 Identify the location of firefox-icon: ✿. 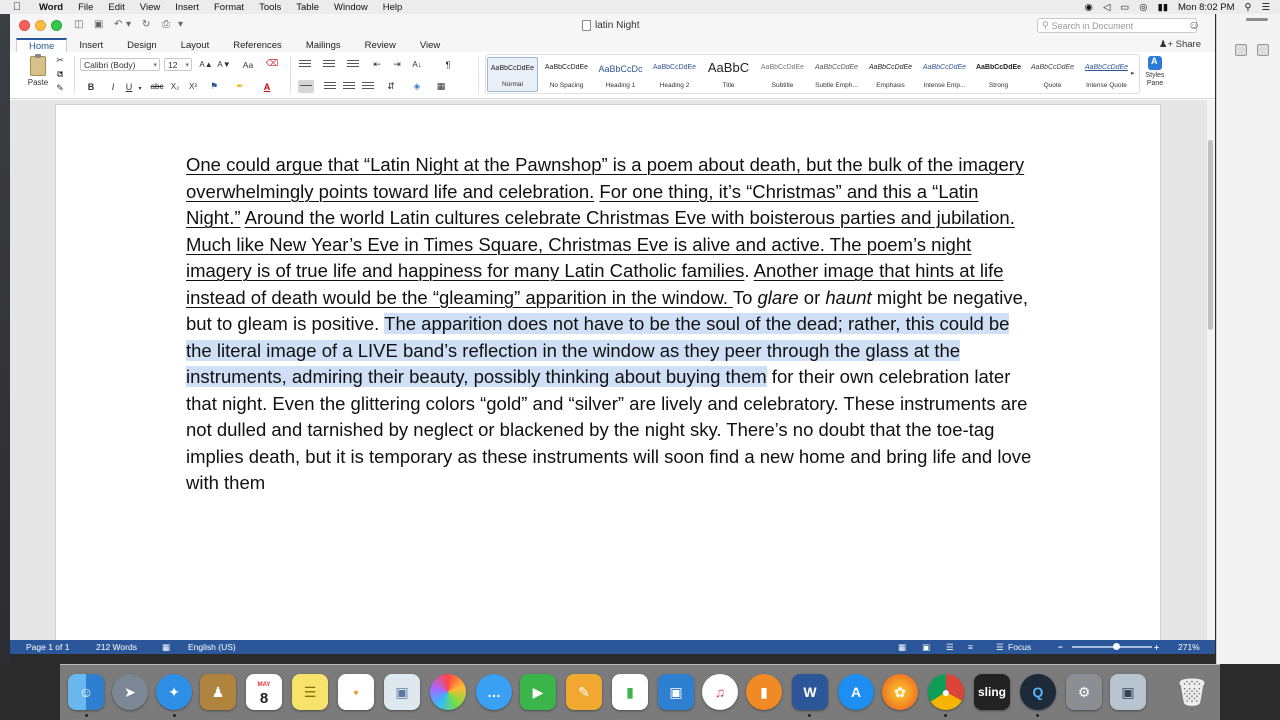
(900, 692).